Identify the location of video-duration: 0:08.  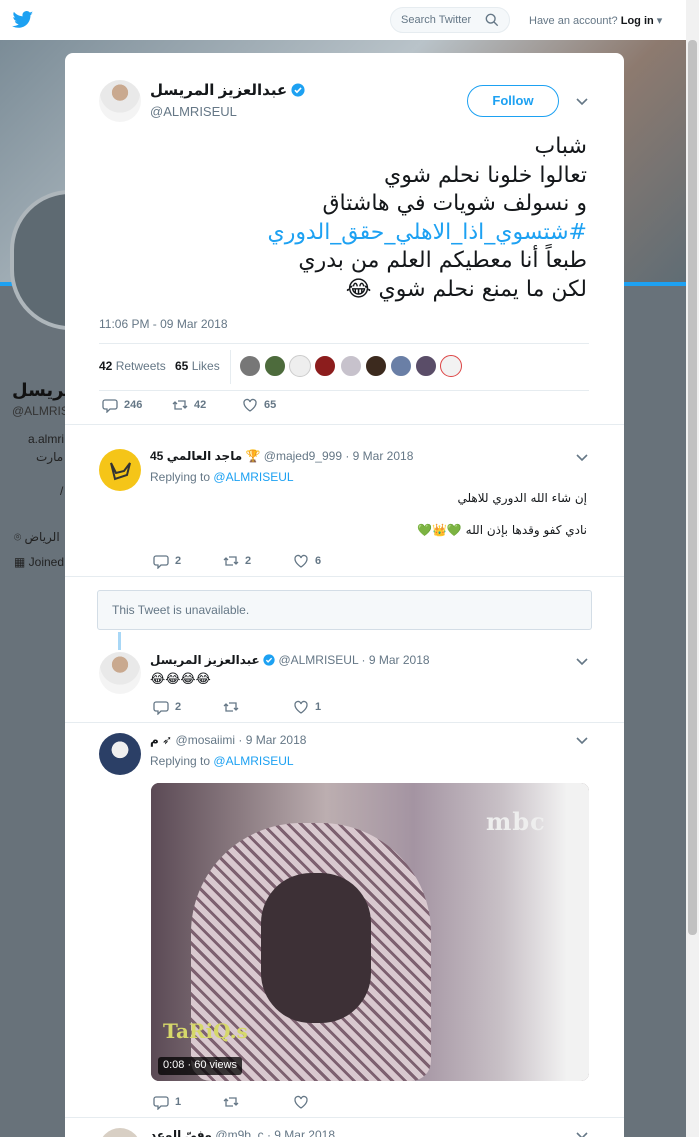
(174, 1065).